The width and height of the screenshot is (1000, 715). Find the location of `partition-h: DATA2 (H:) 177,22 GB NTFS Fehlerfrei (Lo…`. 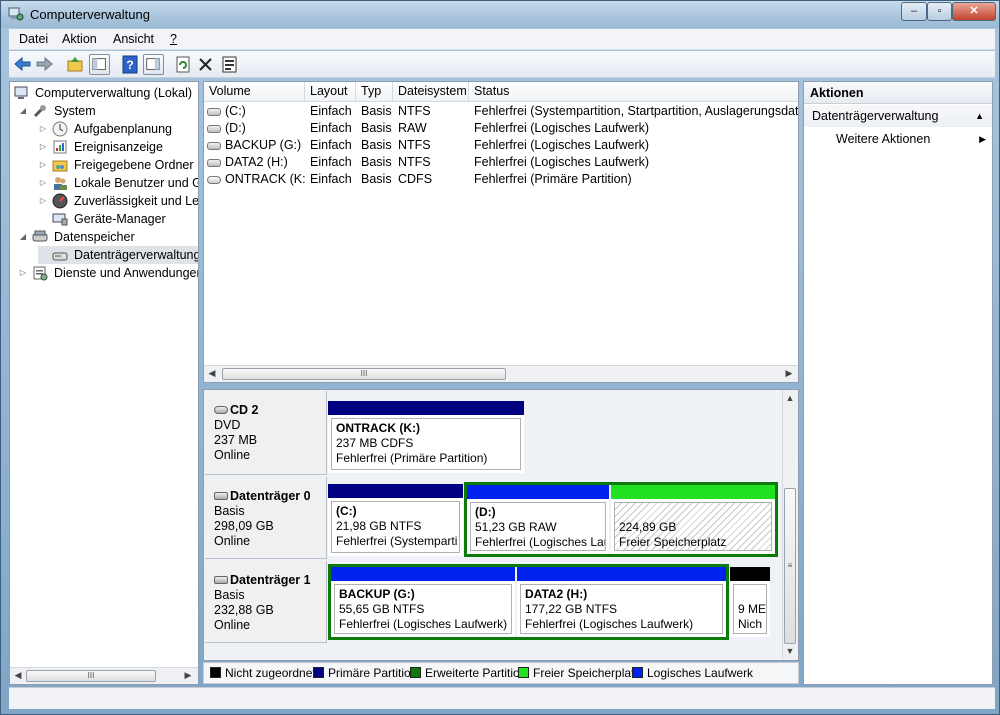

partition-h: DATA2 (H:) 177,22 GB NTFS Fehlerfrei (Lo… is located at coordinates (621, 602).